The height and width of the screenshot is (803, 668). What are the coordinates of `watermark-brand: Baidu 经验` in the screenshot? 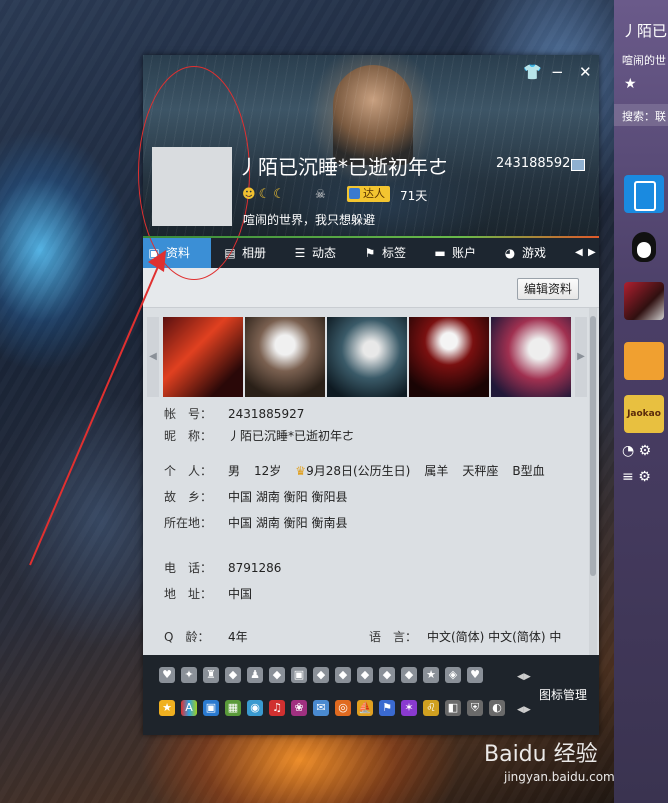 It's located at (541, 754).